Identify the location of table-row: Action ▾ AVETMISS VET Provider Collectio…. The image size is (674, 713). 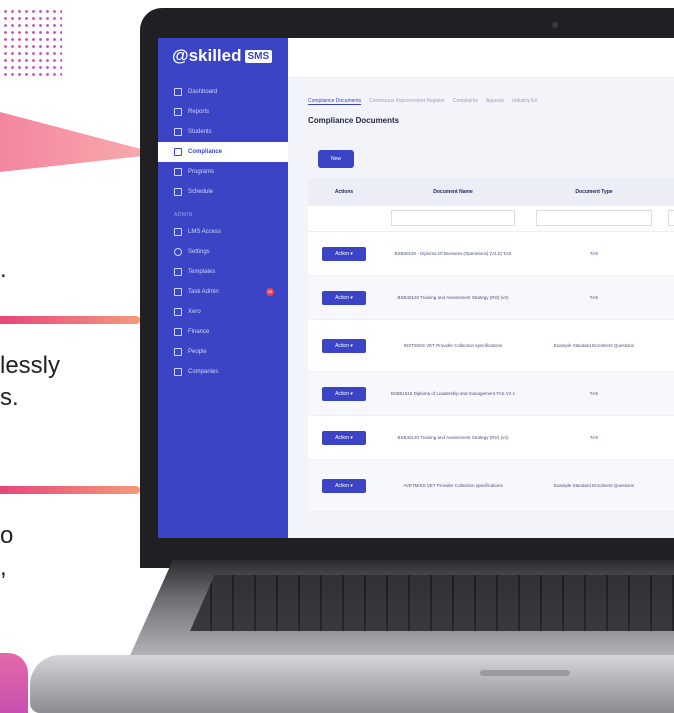
(491, 486).